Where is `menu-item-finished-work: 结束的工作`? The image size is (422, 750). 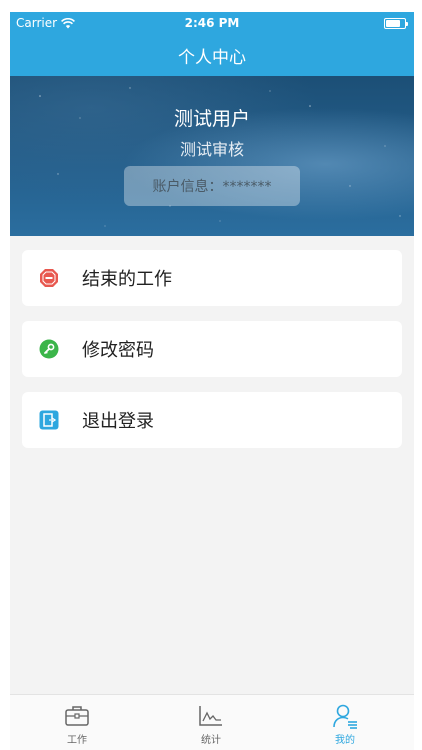 menu-item-finished-work: 结束的工作 is located at coordinates (212, 278).